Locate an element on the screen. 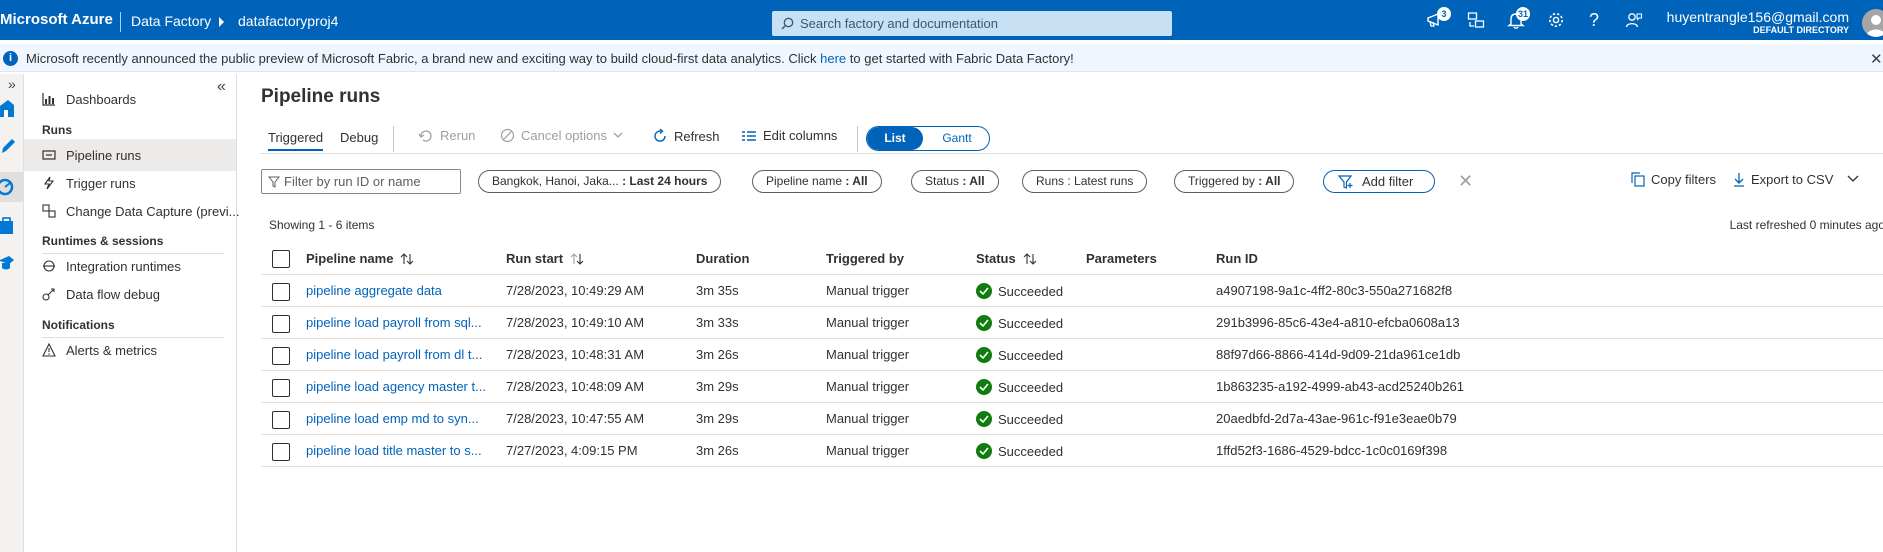 The image size is (1883, 552). section-notifications: Notifications is located at coordinates (78, 325).